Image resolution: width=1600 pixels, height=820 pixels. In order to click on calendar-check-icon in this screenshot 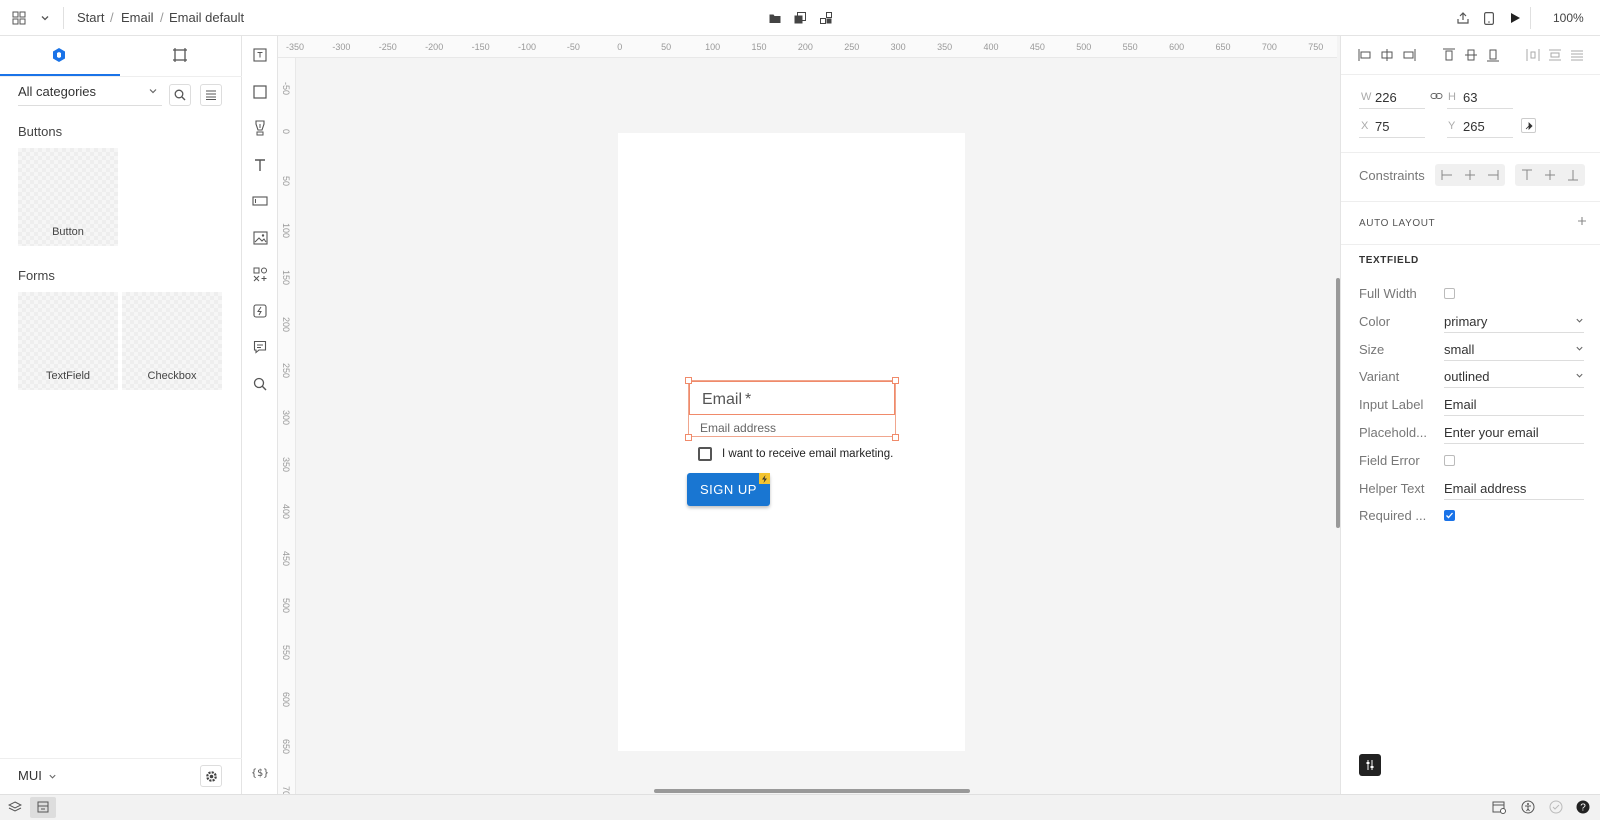, I will do `click(1499, 807)`.